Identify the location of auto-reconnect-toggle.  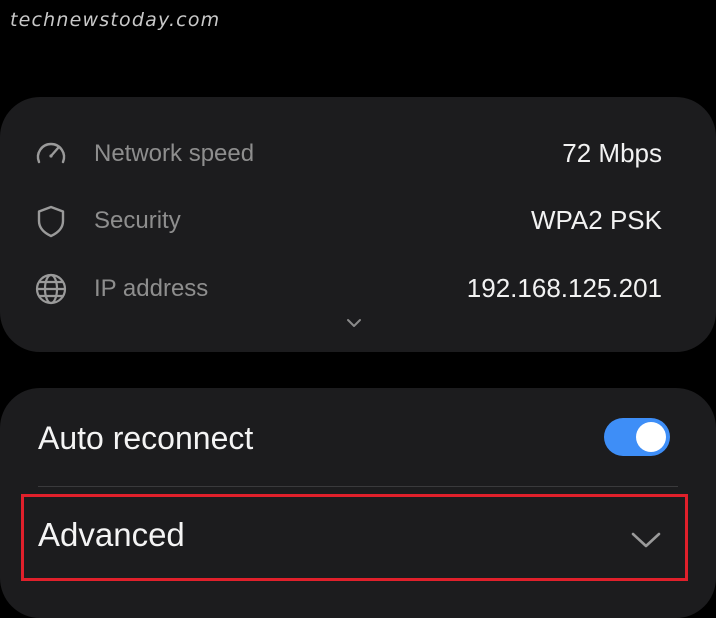
(637, 437).